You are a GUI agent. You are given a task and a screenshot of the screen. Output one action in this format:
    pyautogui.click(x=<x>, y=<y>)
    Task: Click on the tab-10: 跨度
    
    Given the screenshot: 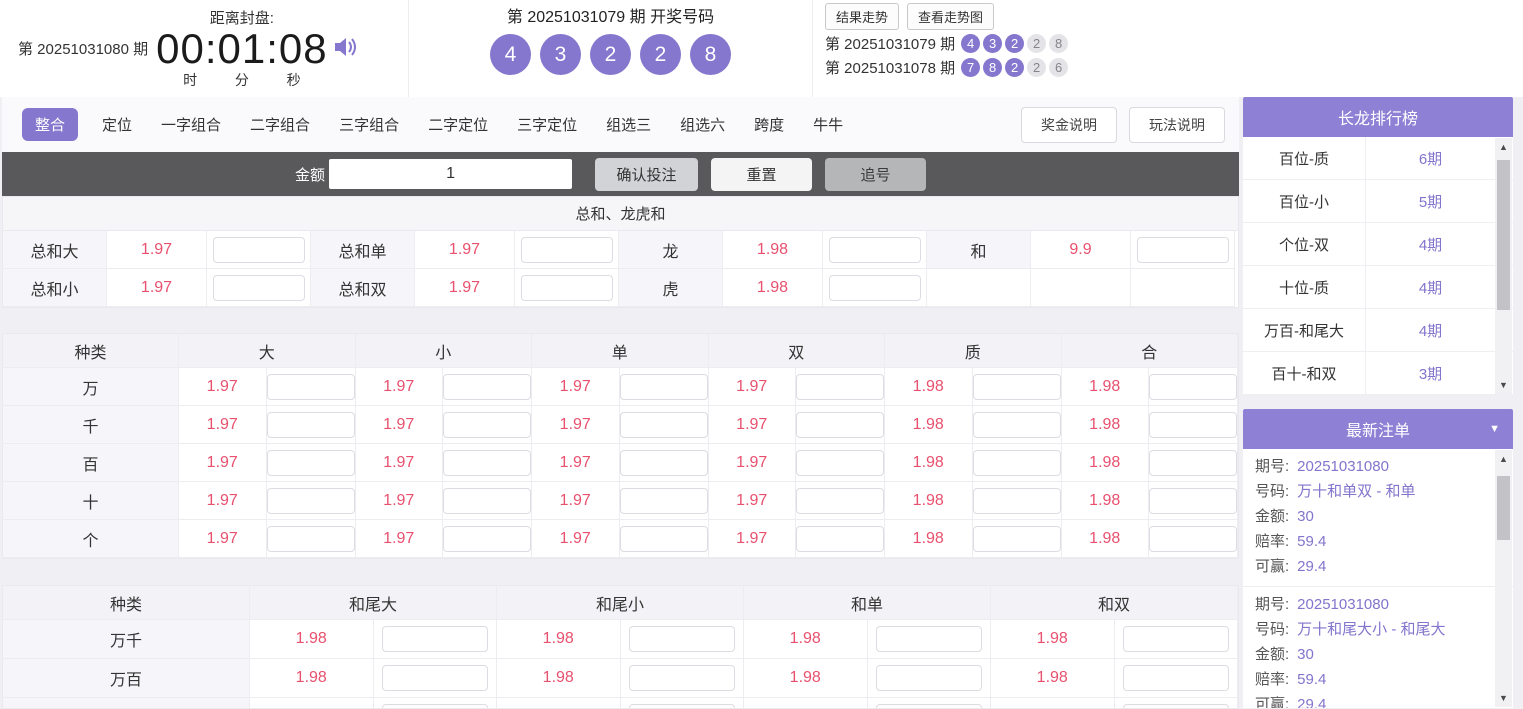 What is the action you would take?
    pyautogui.click(x=769, y=124)
    